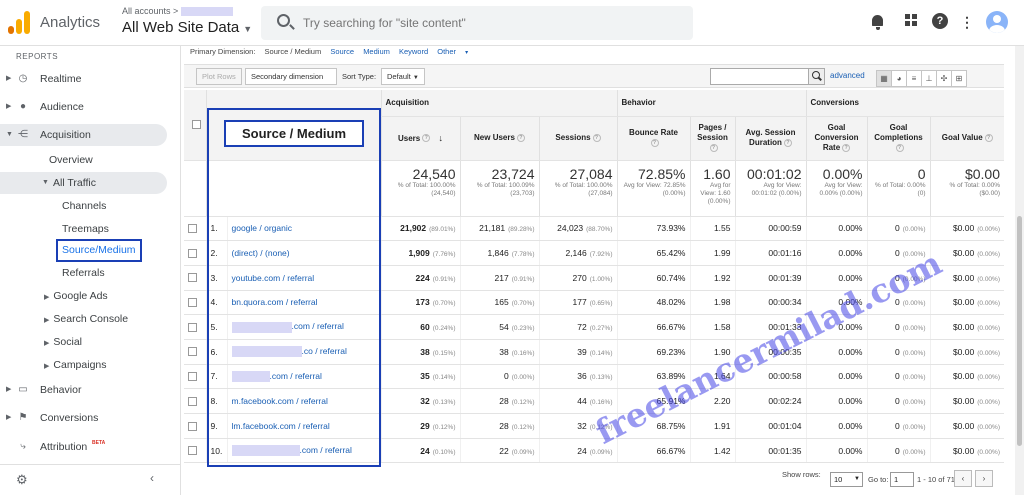 This screenshot has height=495, width=1024. Describe the element at coordinates (83, 135) in the screenshot. I see `sidebar-item-acquisition: ▼ ⋲ Acquisition` at that location.